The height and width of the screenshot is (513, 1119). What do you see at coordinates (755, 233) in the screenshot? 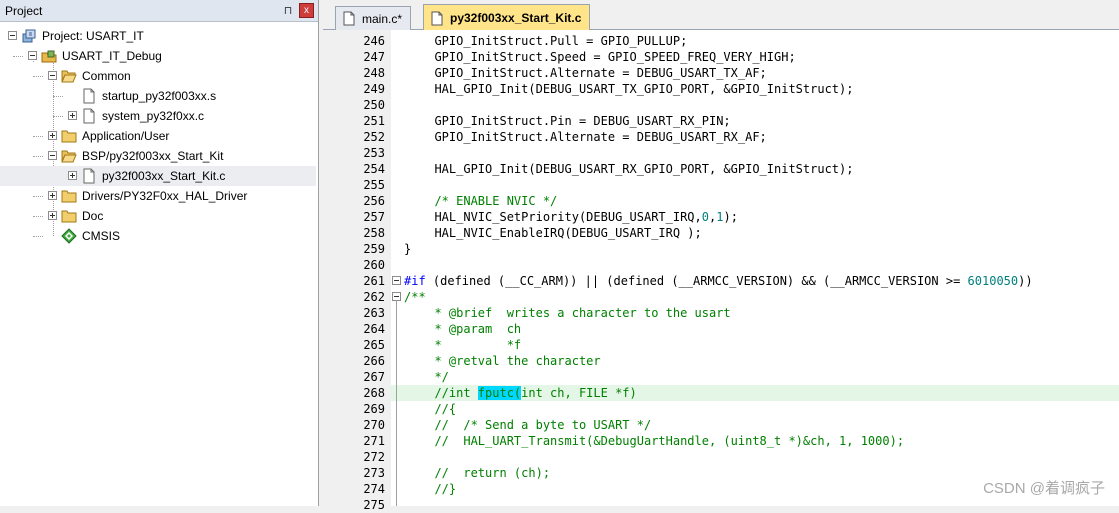
I see `code-line: HAL_NVIC_EnableIRQ(DEBUG_USART_IRQ );` at bounding box center [755, 233].